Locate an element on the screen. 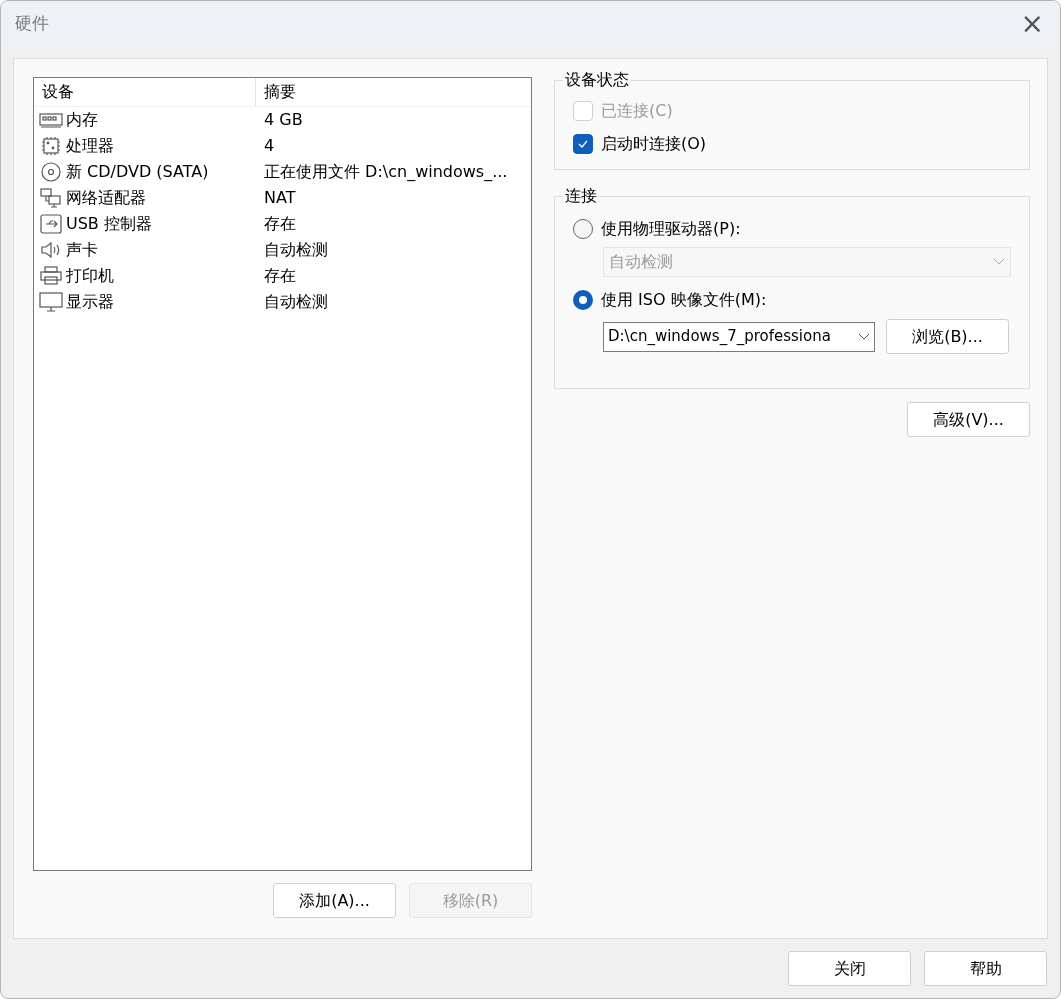 This screenshot has height=999, width=1061. checkbox-label: 已连接(C) is located at coordinates (637, 110).